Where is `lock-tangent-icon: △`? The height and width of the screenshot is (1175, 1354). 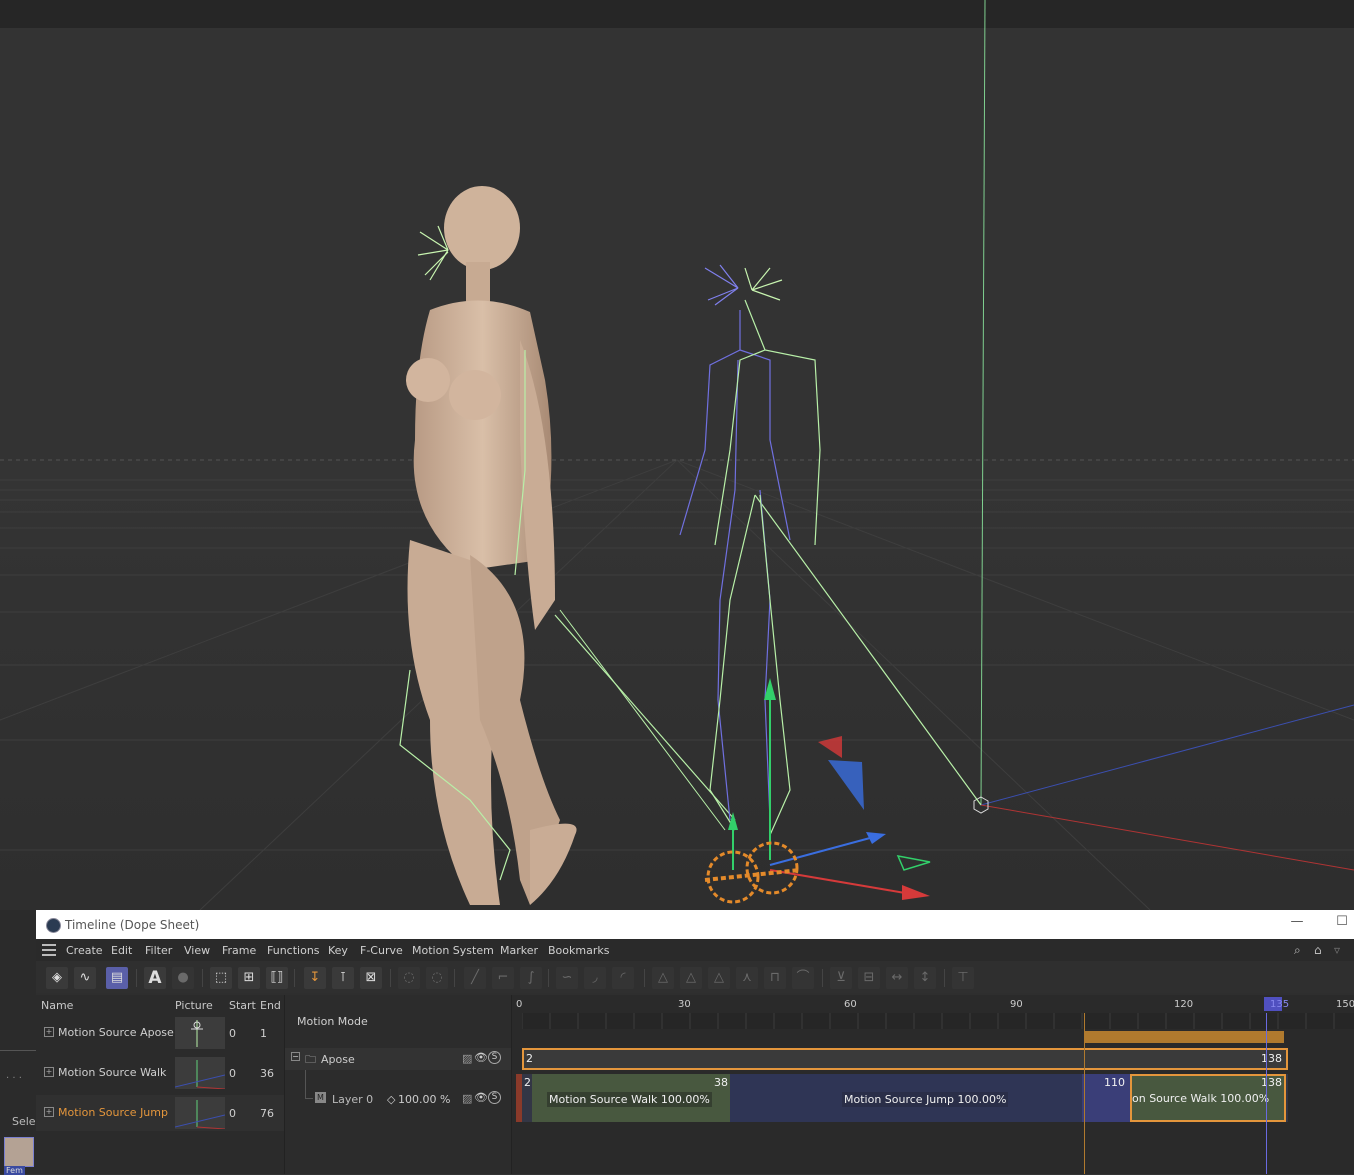
lock-tangent-icon: △ is located at coordinates (691, 978).